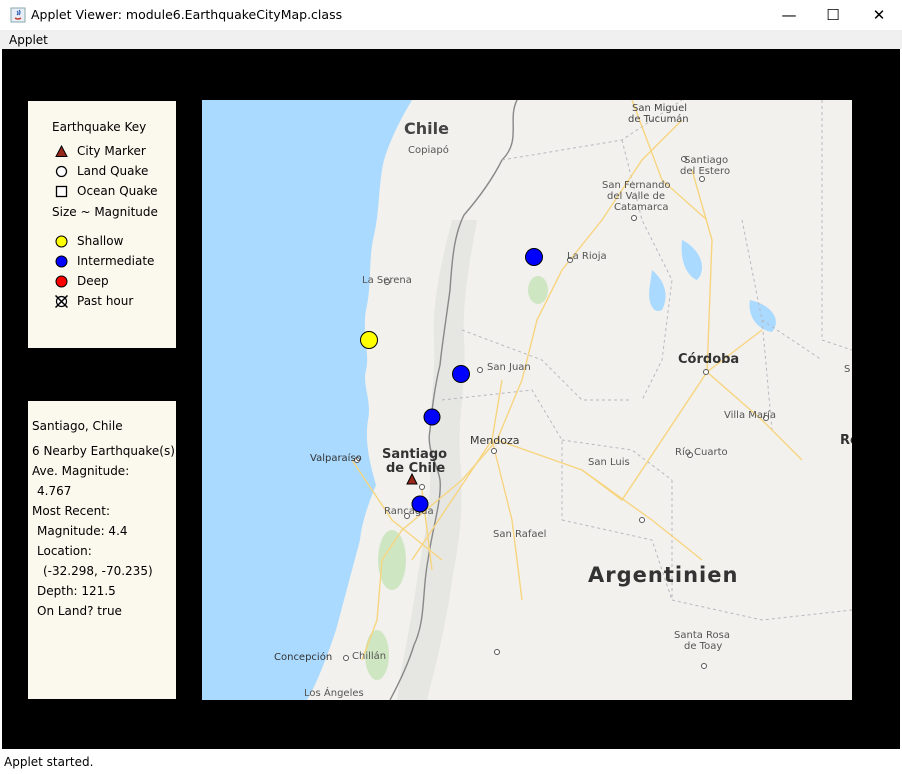 This screenshot has height=774, width=902. I want to click on info-magnitude: Magnitude: 4.4, so click(82, 531).